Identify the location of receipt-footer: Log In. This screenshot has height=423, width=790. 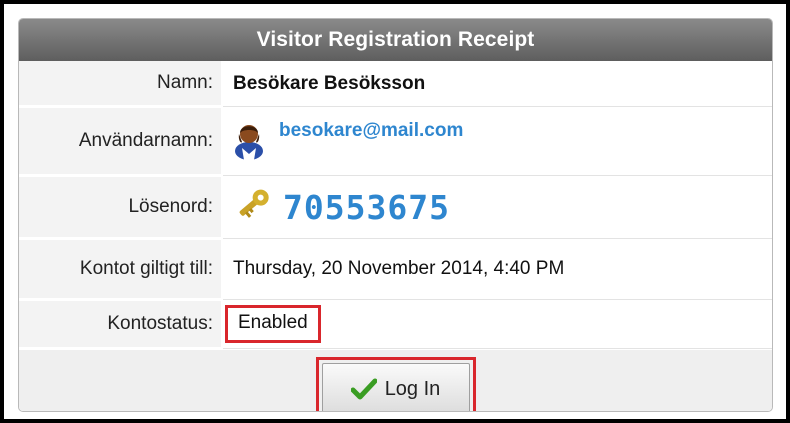
(395, 380).